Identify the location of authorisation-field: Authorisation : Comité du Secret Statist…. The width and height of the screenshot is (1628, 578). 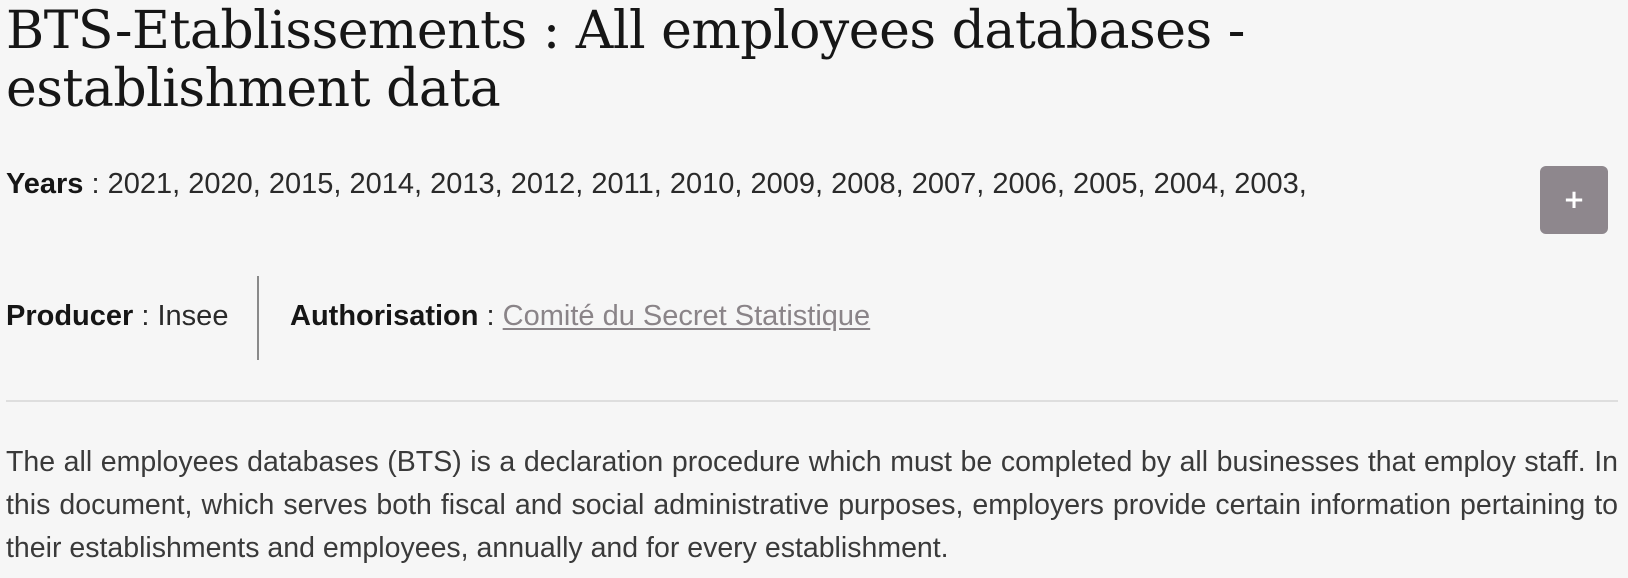
(580, 316).